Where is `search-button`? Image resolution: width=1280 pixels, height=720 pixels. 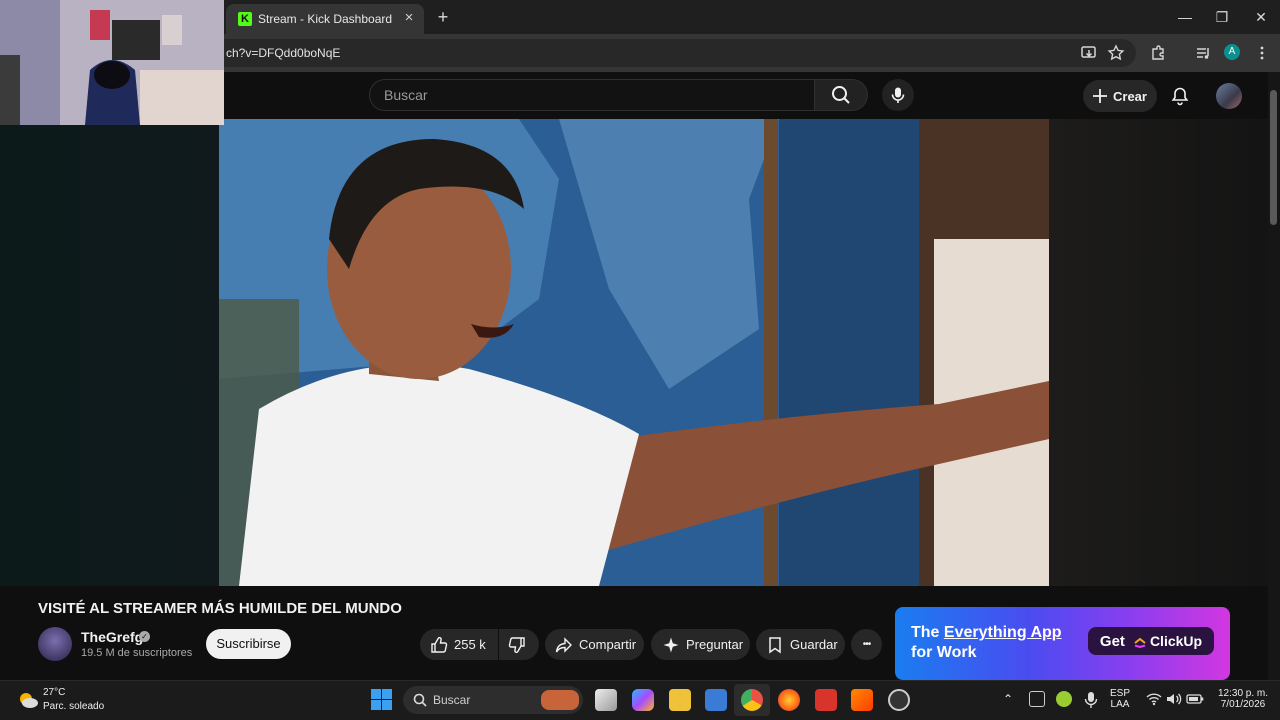 search-button is located at coordinates (841, 95).